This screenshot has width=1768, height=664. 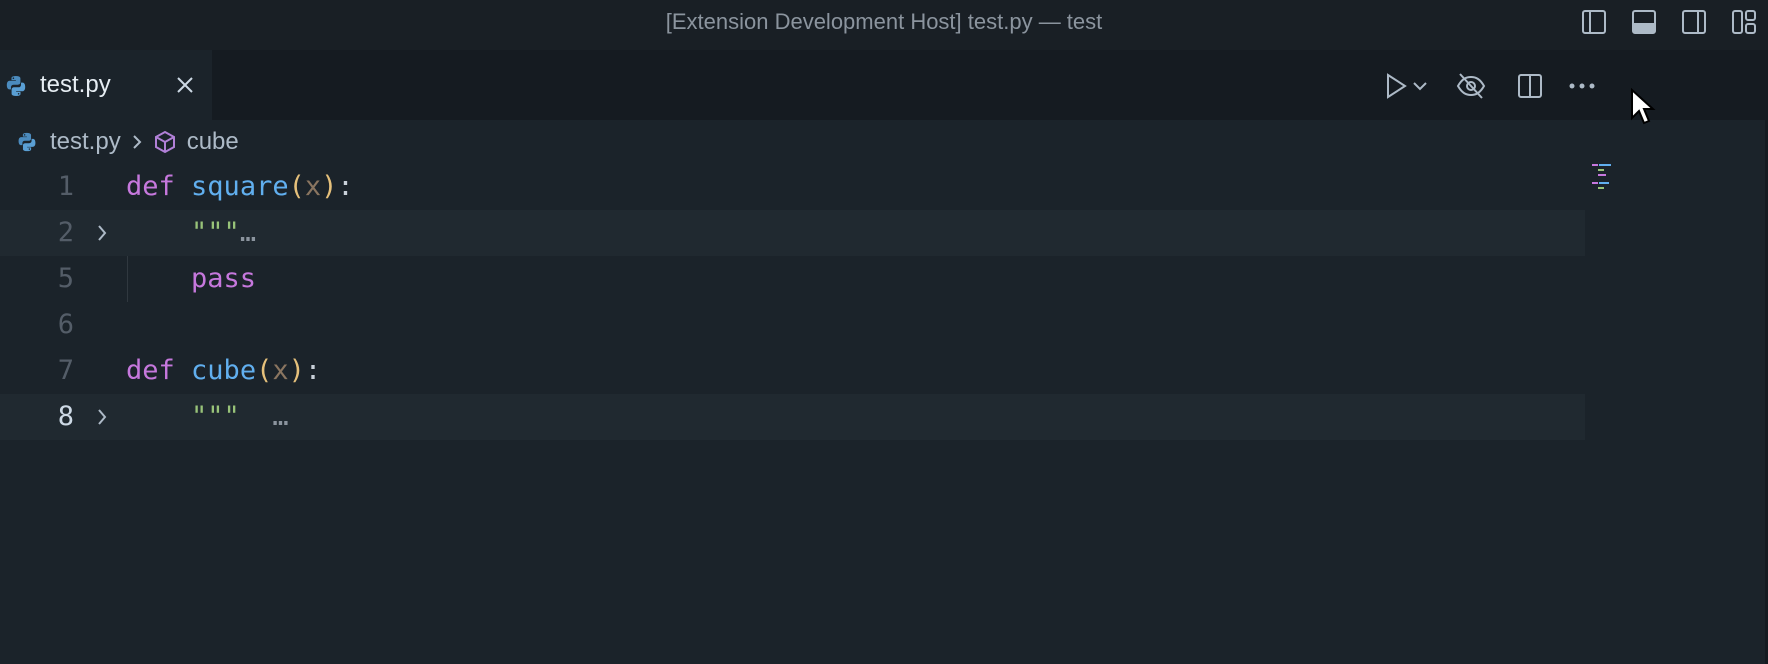 What do you see at coordinates (75, 84) in the screenshot?
I see `tab-label: test.py` at bounding box center [75, 84].